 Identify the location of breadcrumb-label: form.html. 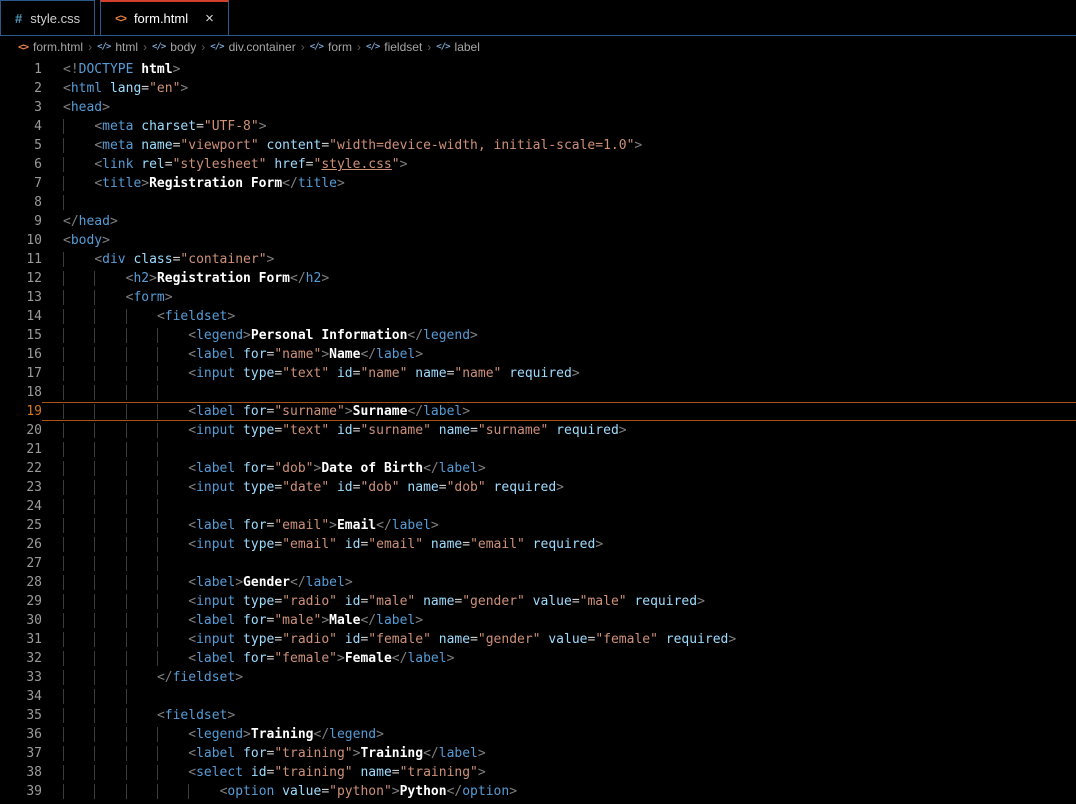
(58, 47).